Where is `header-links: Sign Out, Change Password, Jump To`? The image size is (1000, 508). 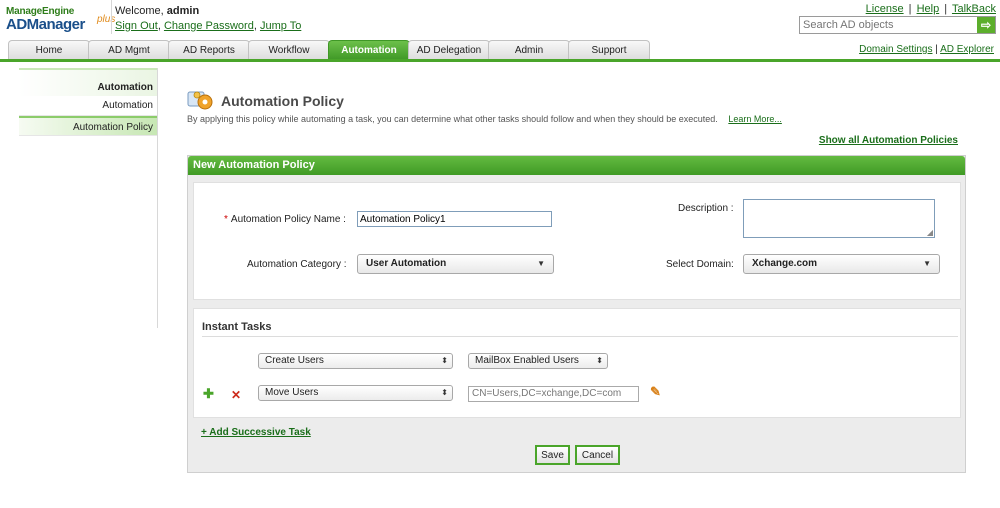 header-links: Sign Out, Change Password, Jump To is located at coordinates (208, 26).